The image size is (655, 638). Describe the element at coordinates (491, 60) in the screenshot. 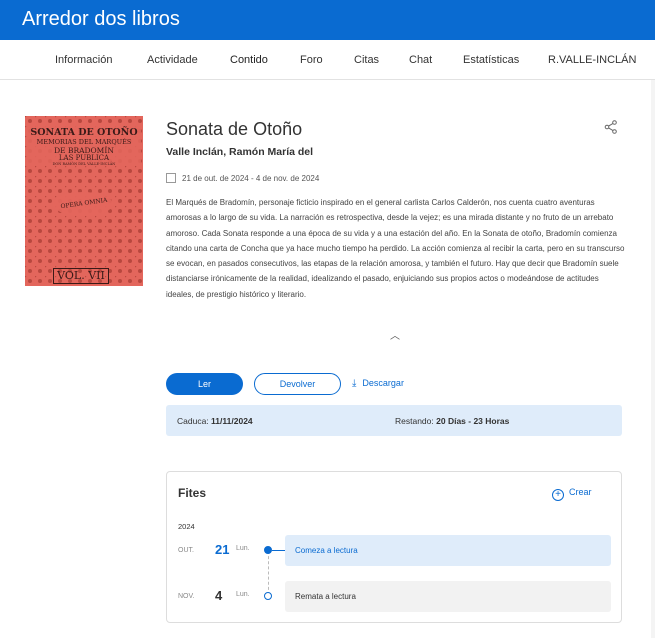

I see `tab-estatisticas: Estatísticas` at that location.